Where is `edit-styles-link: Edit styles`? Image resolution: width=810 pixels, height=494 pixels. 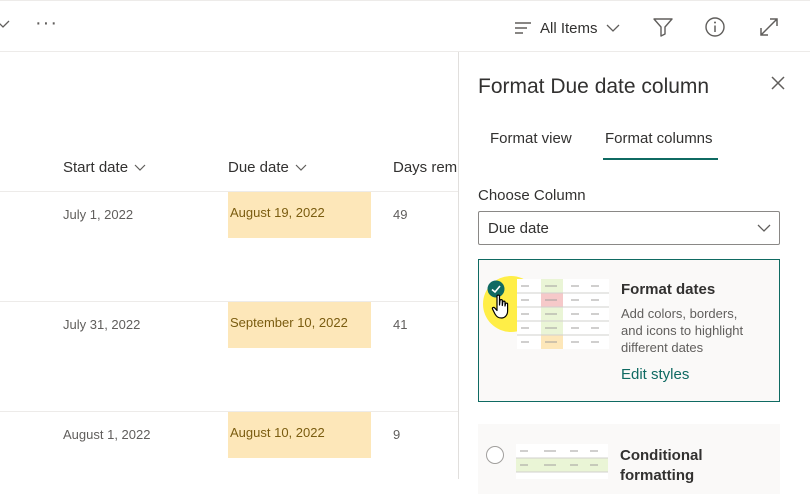 edit-styles-link: Edit styles is located at coordinates (655, 374).